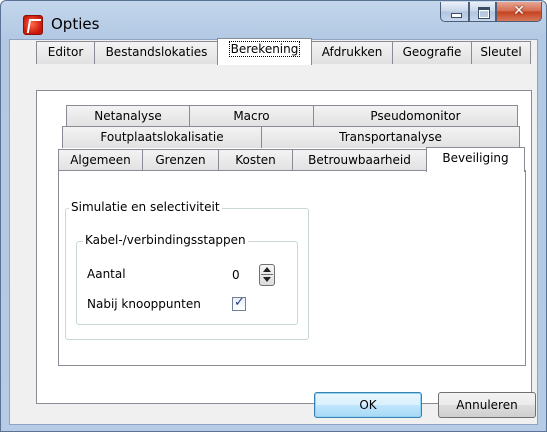 The width and height of the screenshot is (547, 432). What do you see at coordinates (267, 275) in the screenshot?
I see `spin-up-down-icon` at bounding box center [267, 275].